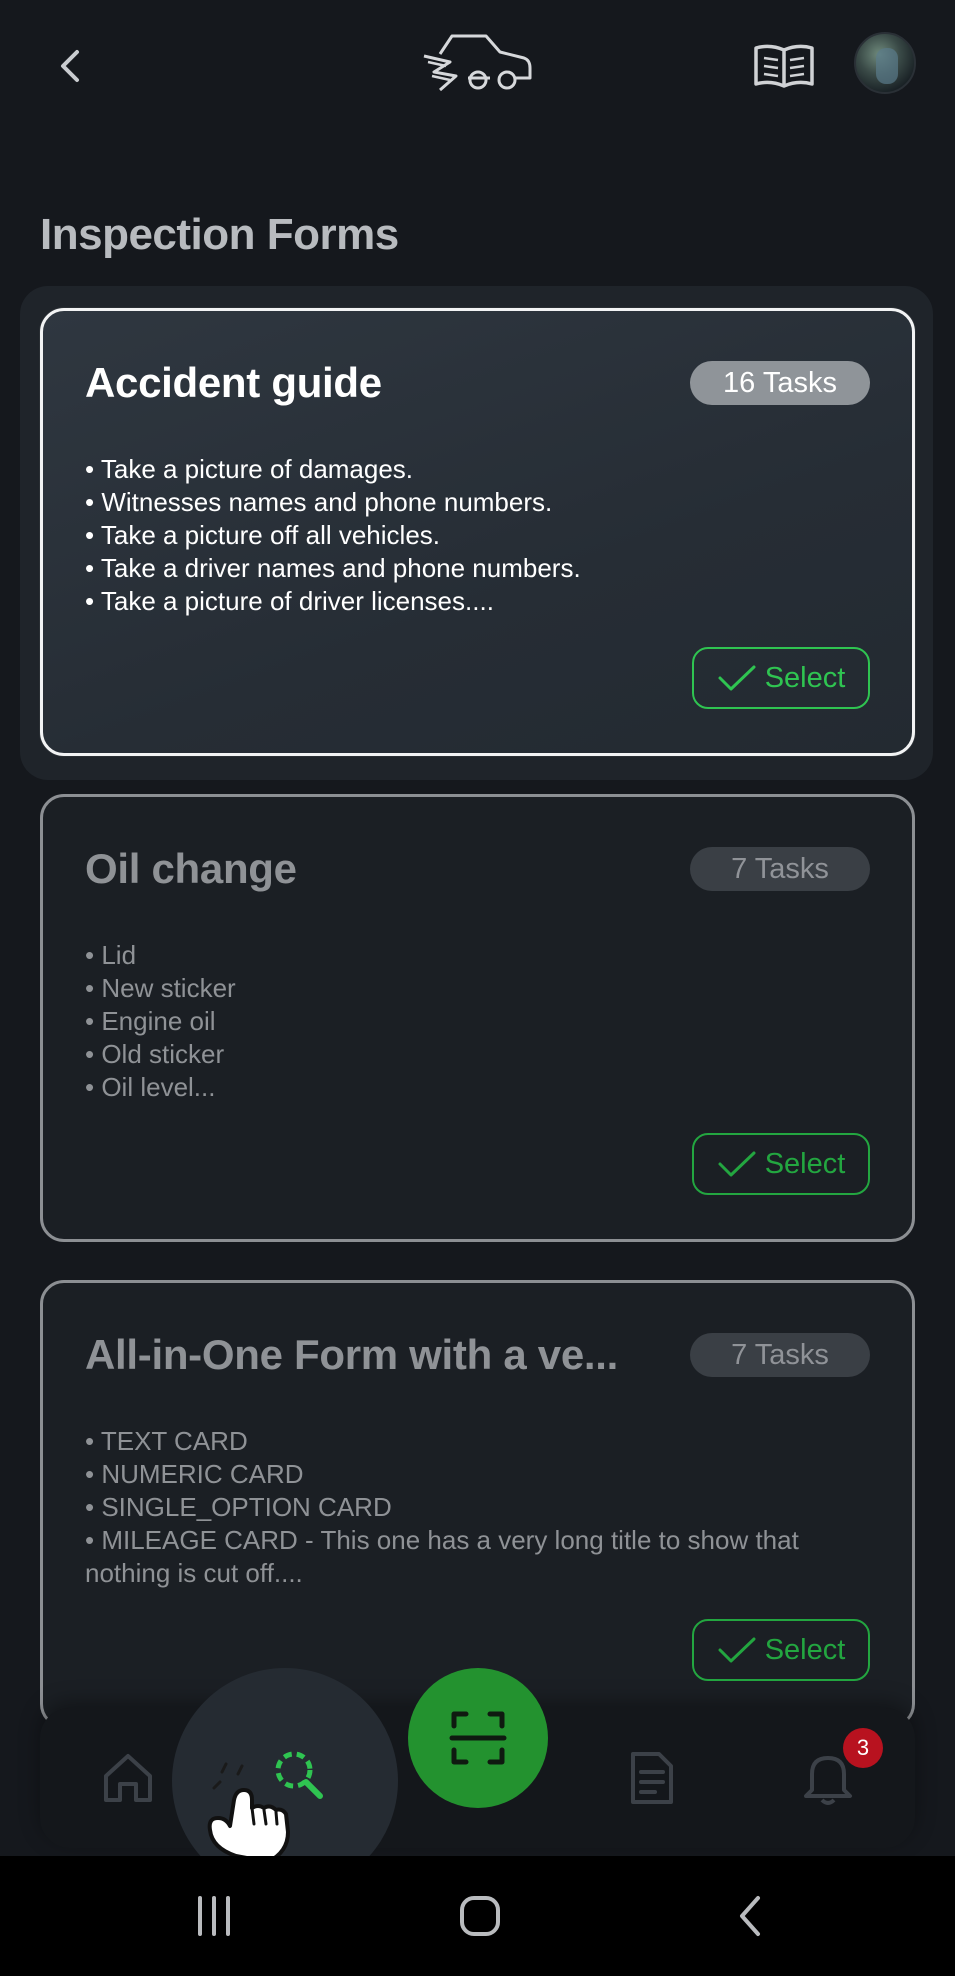  I want to click on scan-button, so click(478, 1738).